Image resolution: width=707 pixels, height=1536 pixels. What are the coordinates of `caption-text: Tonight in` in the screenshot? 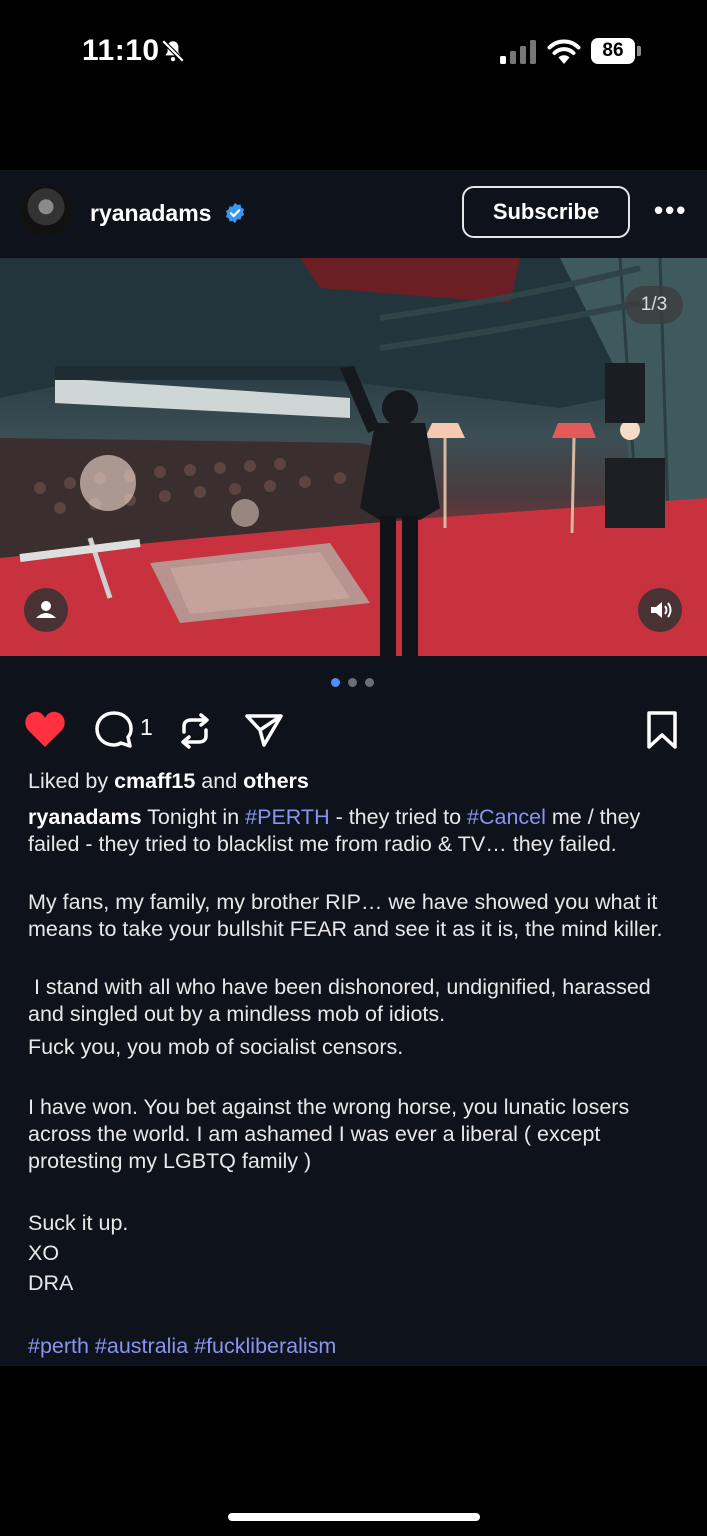 It's located at (193, 817).